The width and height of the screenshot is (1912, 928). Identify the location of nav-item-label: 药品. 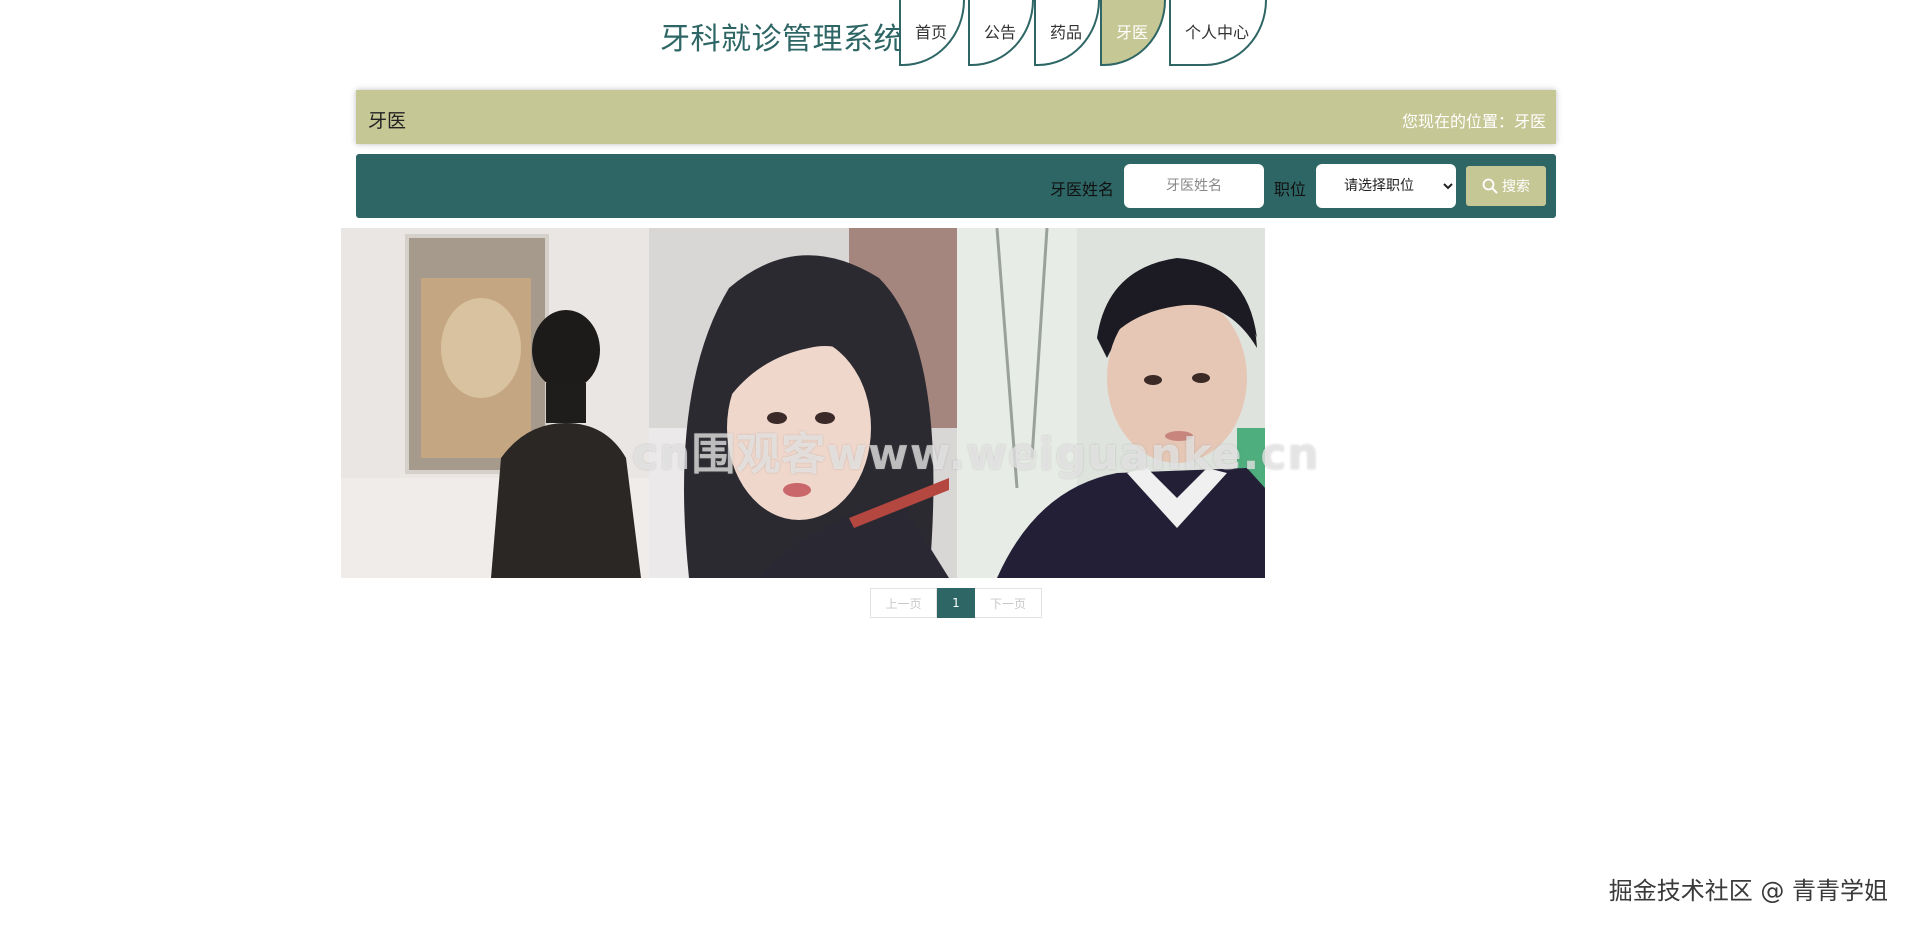
(1066, 32).